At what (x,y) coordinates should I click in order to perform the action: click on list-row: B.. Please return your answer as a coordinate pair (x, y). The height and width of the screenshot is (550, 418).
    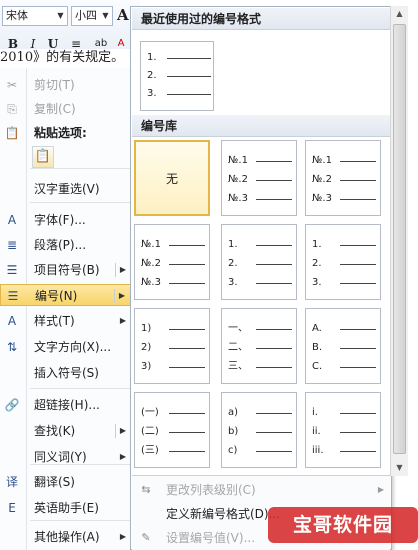
    Looking at the image, I should click on (345, 348).